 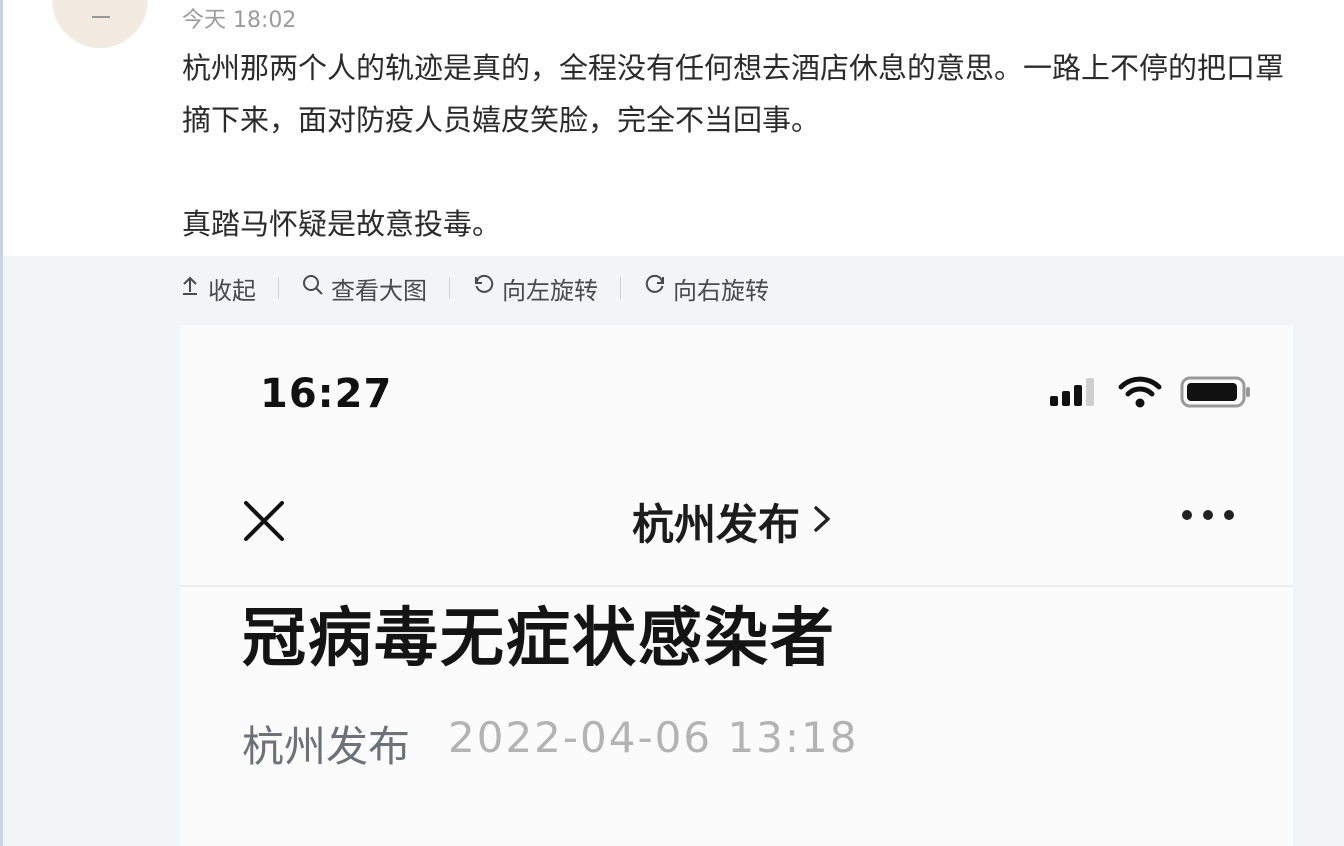 What do you see at coordinates (100, 24) in the screenshot?
I see `avatar` at bounding box center [100, 24].